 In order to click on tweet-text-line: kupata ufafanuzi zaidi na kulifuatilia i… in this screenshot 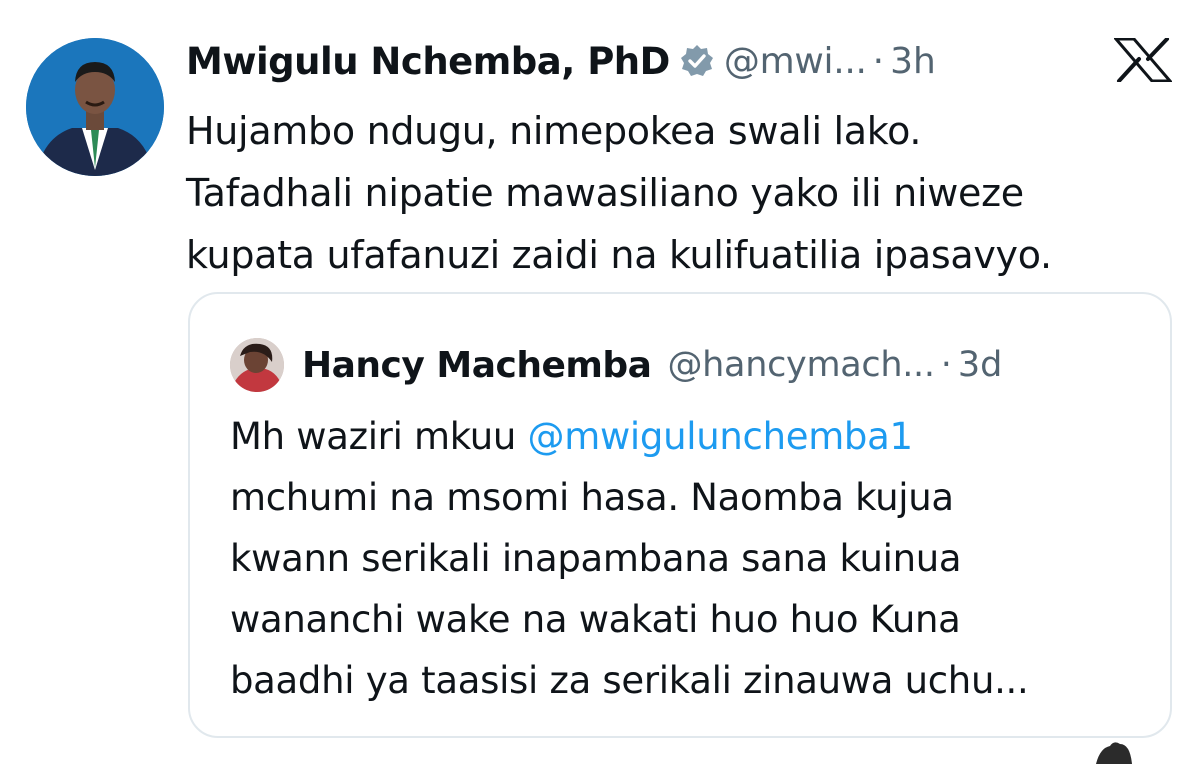, I will do `click(619, 255)`.